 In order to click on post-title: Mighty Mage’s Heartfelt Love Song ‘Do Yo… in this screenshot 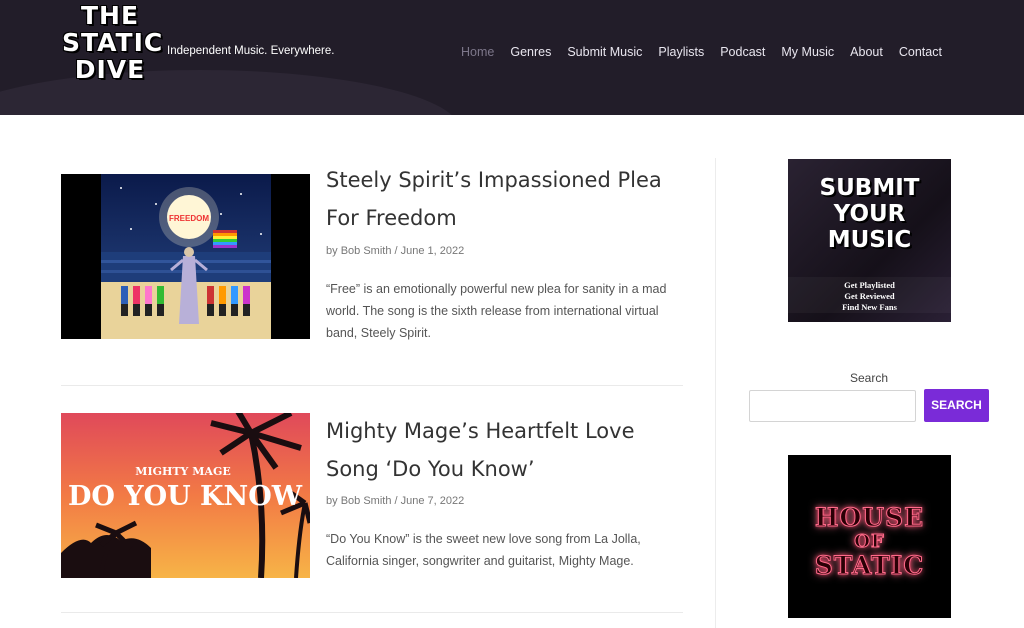, I will do `click(506, 450)`.